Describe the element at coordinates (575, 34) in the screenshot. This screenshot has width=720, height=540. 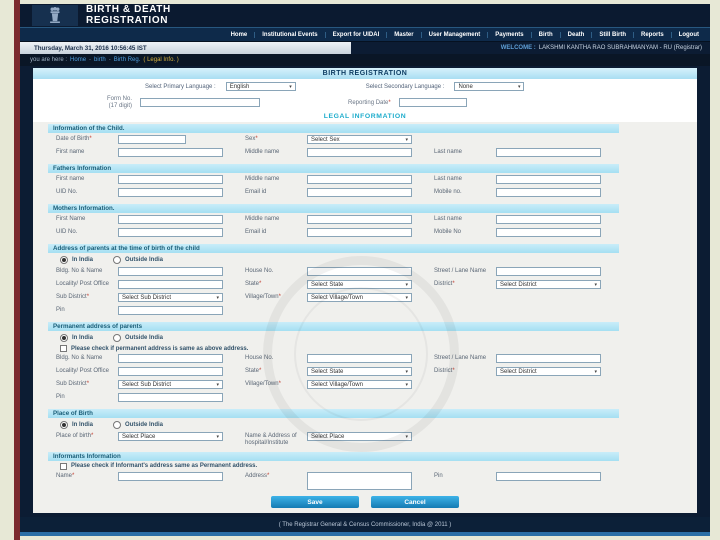
I see `nav-item-death: Death` at that location.